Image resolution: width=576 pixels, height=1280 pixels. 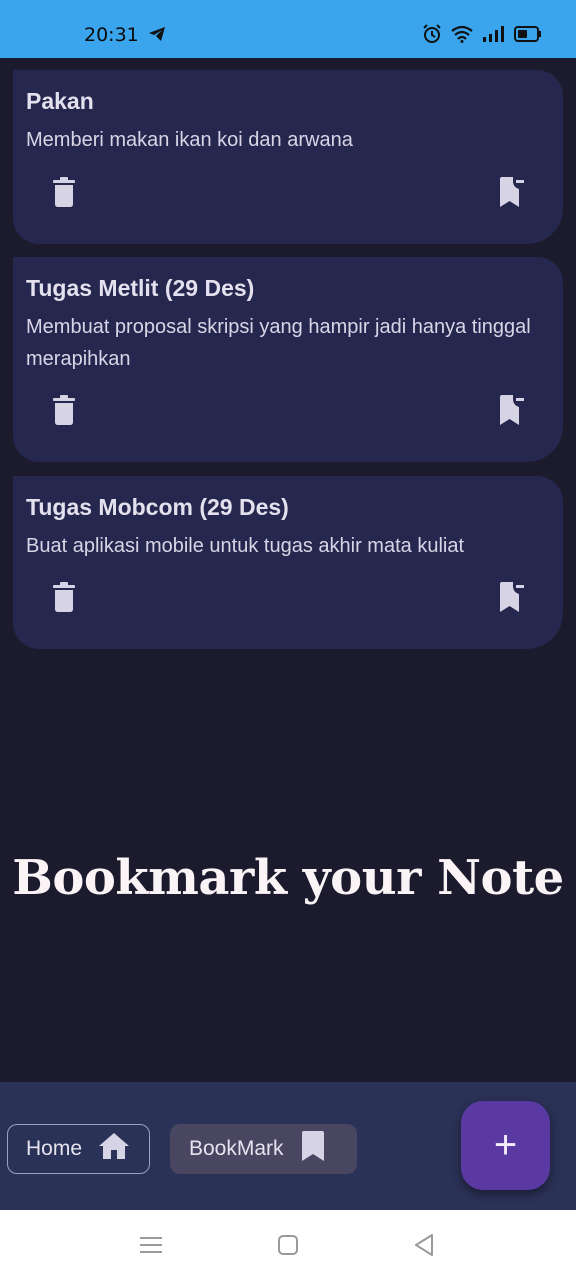 I want to click on bookmark-banner: Bookmark your Note, so click(x=288, y=878).